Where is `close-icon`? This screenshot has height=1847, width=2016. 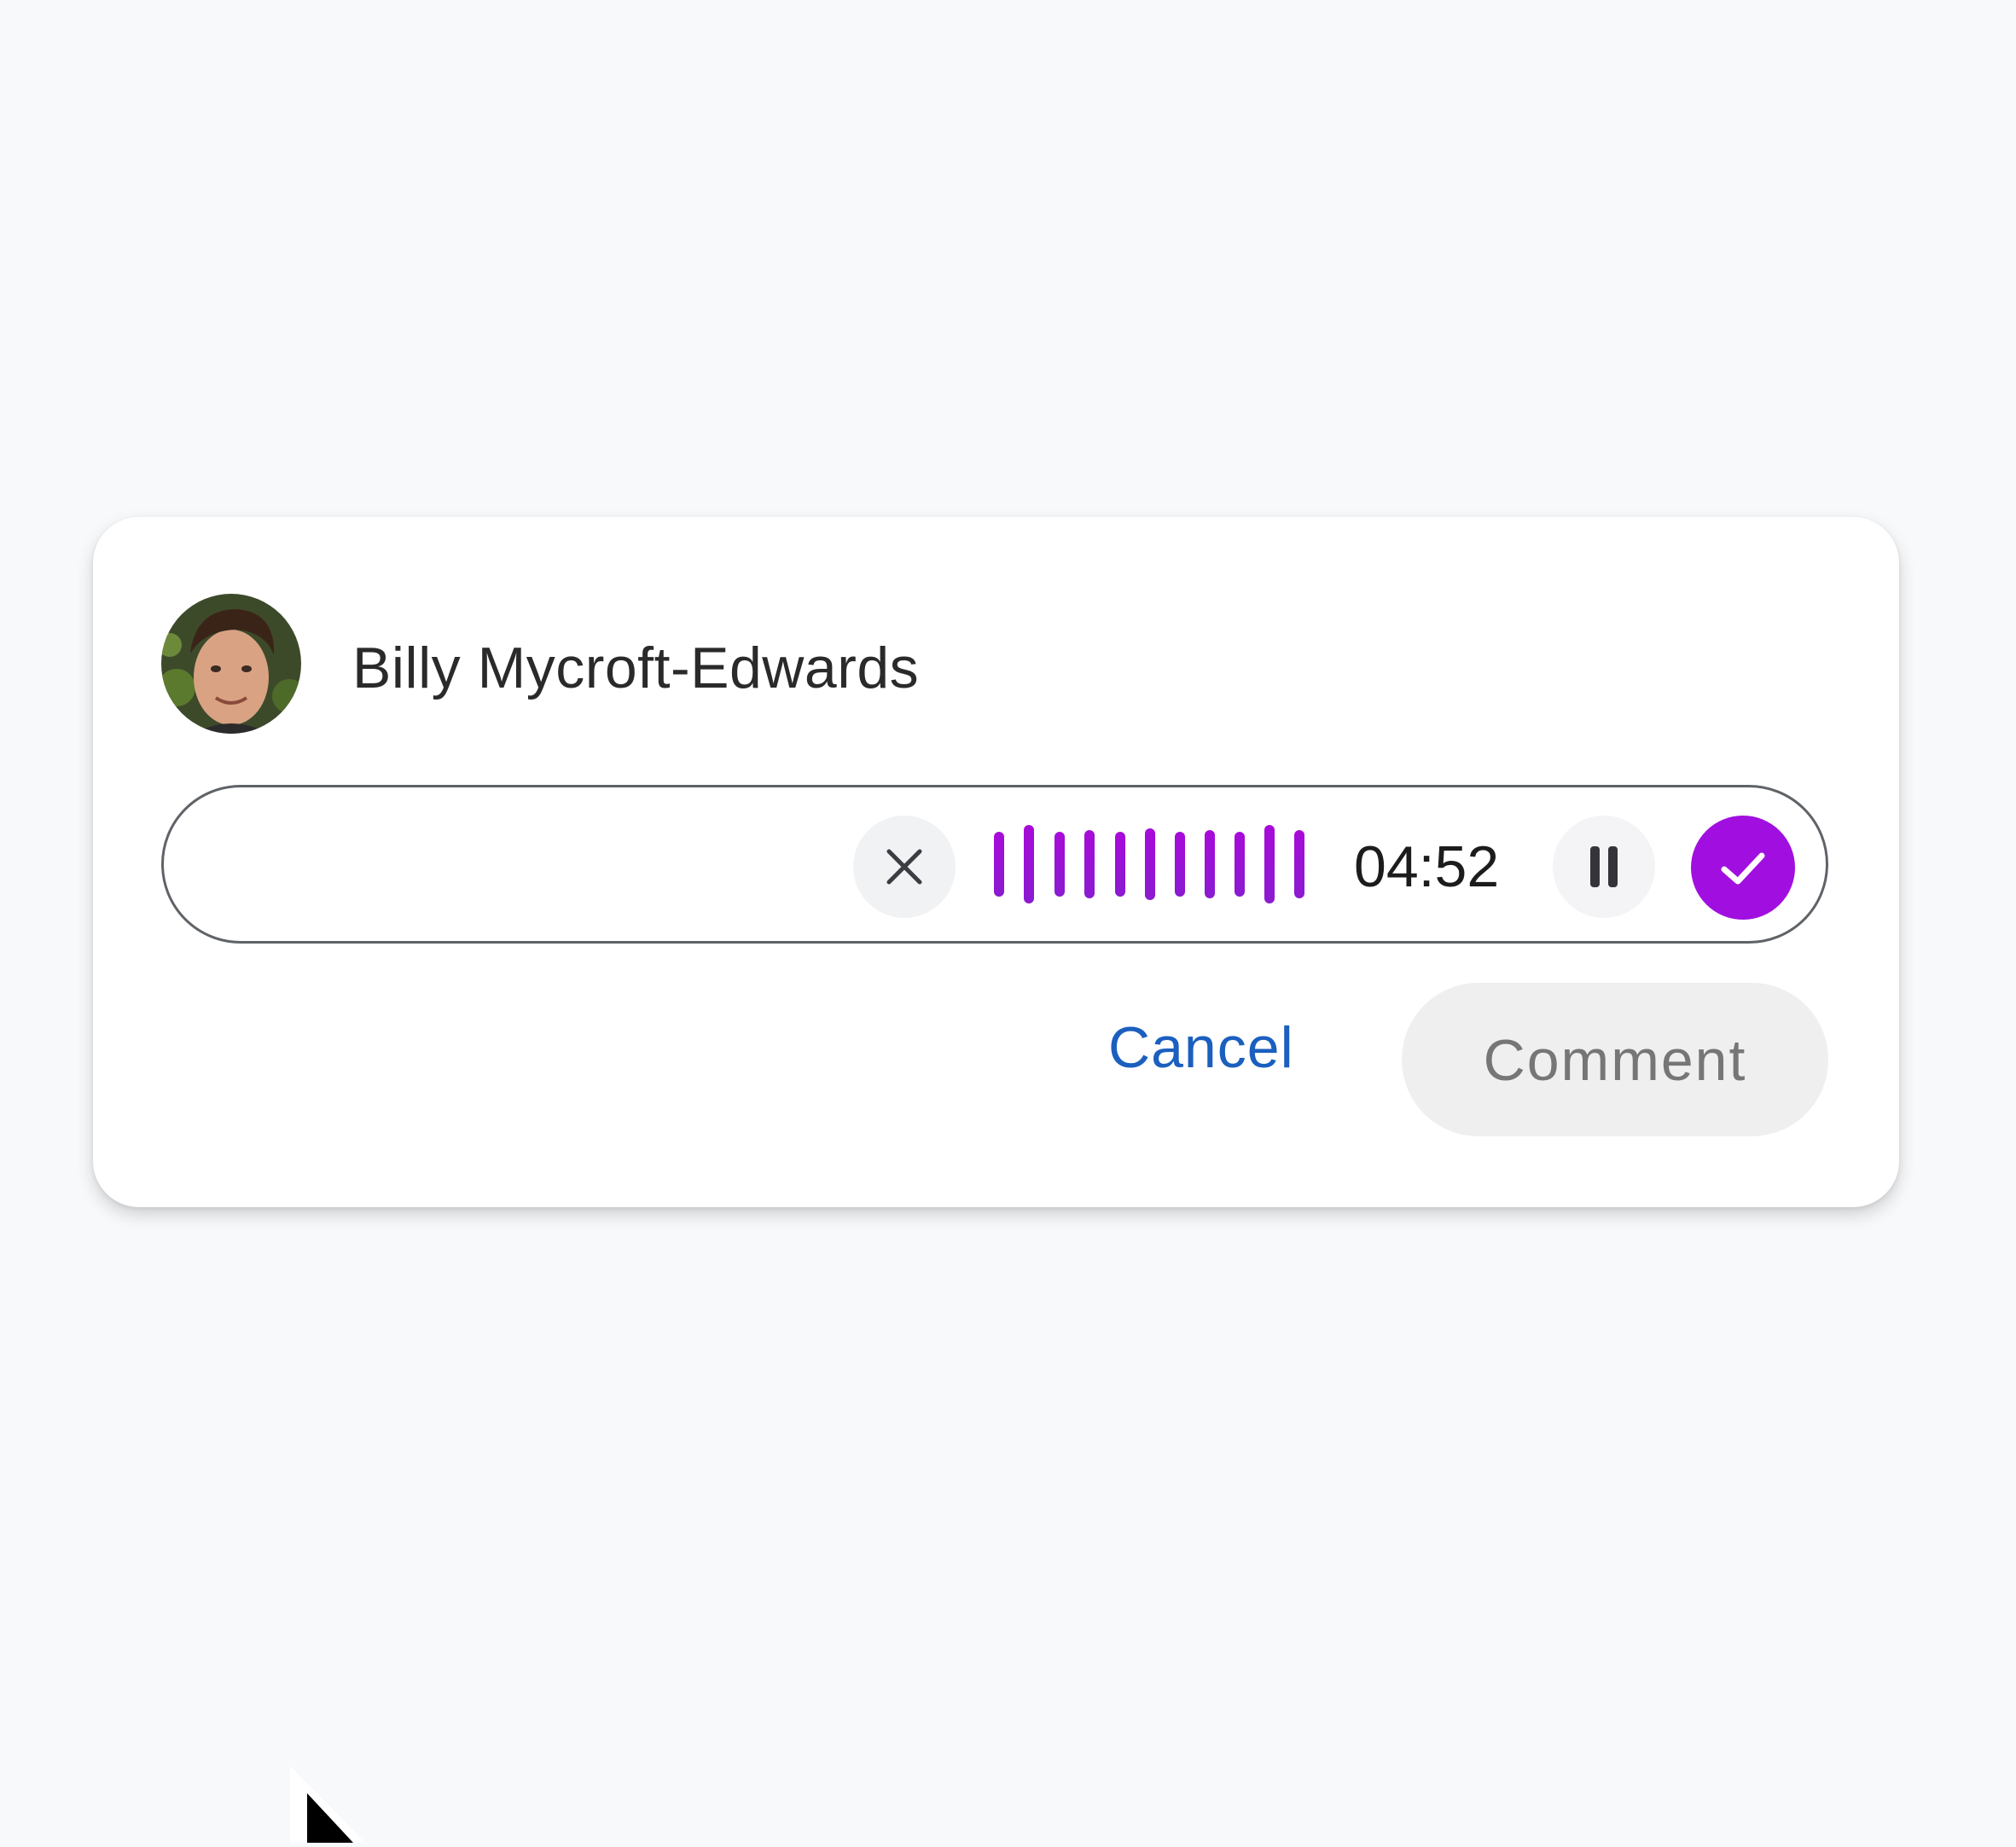
close-icon is located at coordinates (904, 867).